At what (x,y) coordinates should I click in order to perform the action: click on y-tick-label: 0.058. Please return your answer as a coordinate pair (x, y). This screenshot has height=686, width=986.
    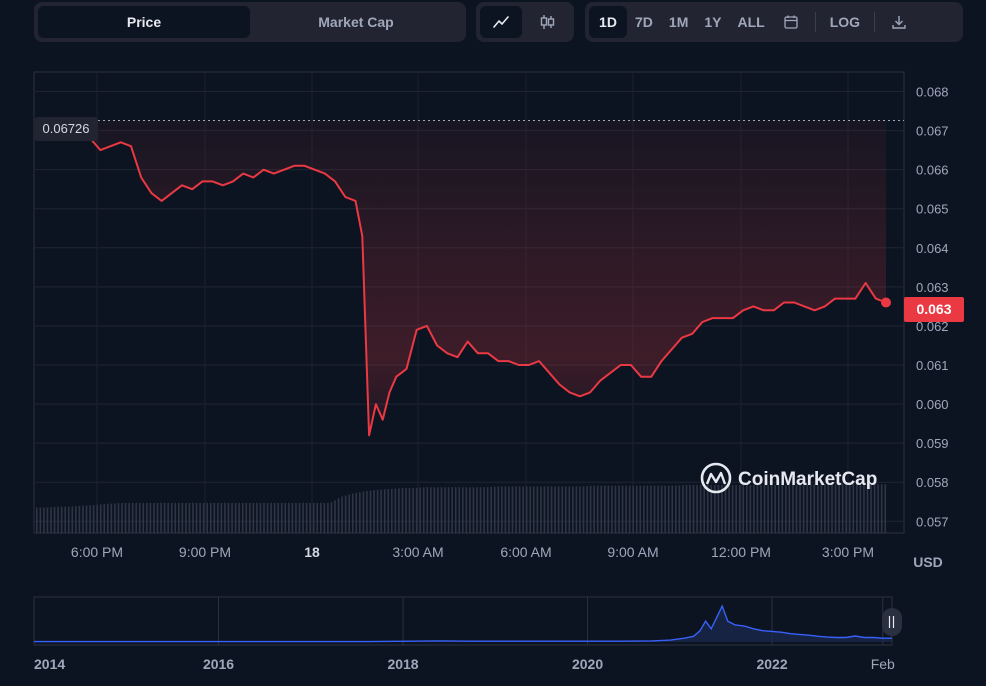
    Looking at the image, I should click on (932, 482).